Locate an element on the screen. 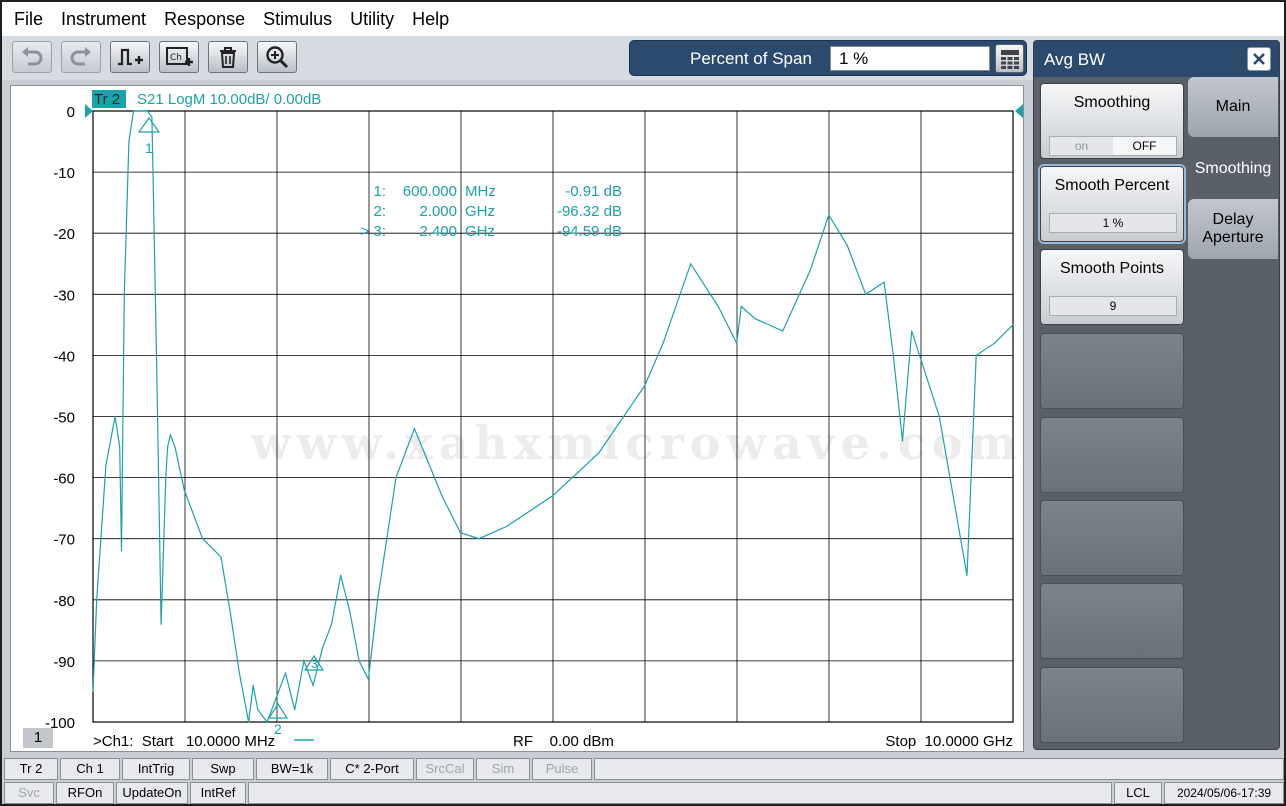 Image resolution: width=1286 pixels, height=806 pixels. start-frequency: >Ch1: Start 10.0000 MHz is located at coordinates (184, 741).